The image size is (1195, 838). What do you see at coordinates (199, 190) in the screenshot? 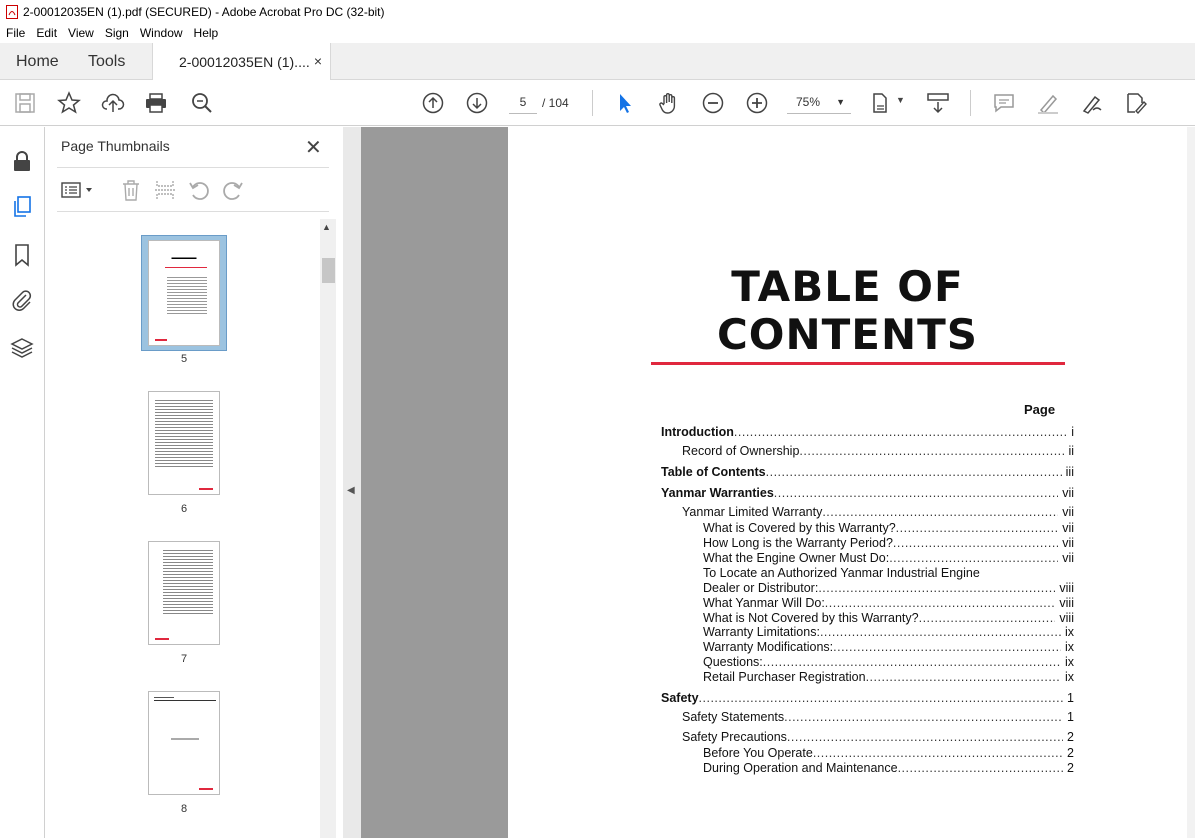
I see `rotate-ccw-icon` at bounding box center [199, 190].